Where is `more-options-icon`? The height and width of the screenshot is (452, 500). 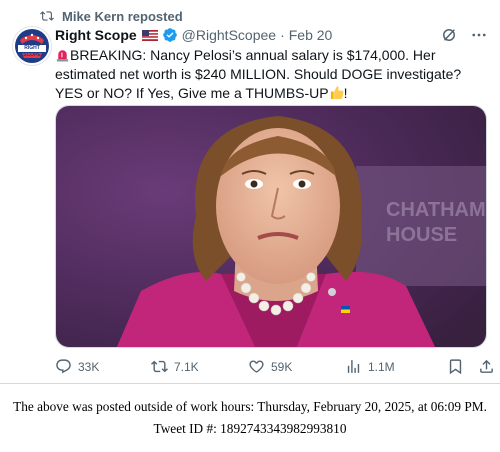
more-options-icon is located at coordinates (479, 35).